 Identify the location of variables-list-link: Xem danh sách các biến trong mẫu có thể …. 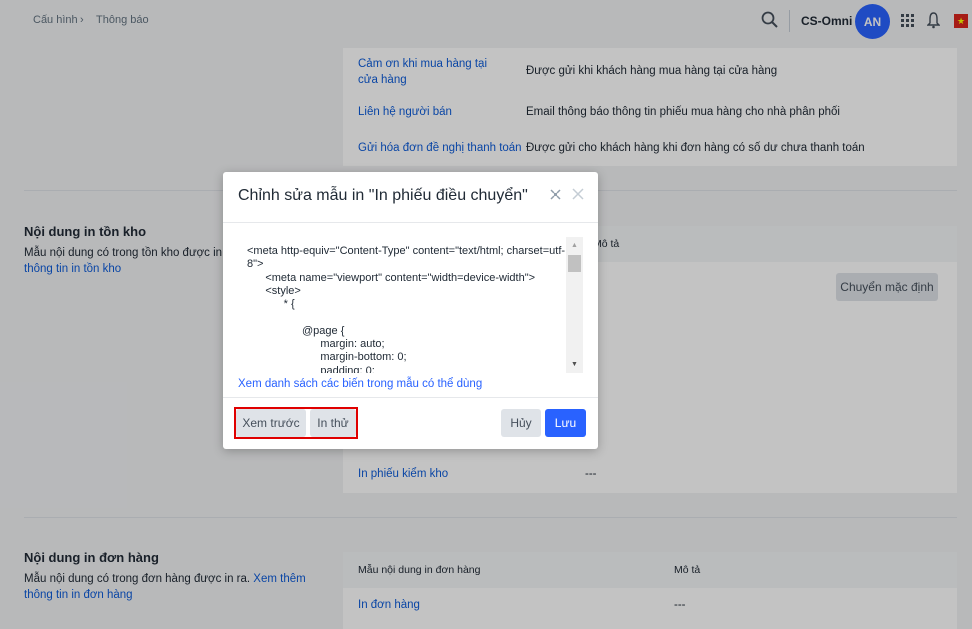
(360, 384).